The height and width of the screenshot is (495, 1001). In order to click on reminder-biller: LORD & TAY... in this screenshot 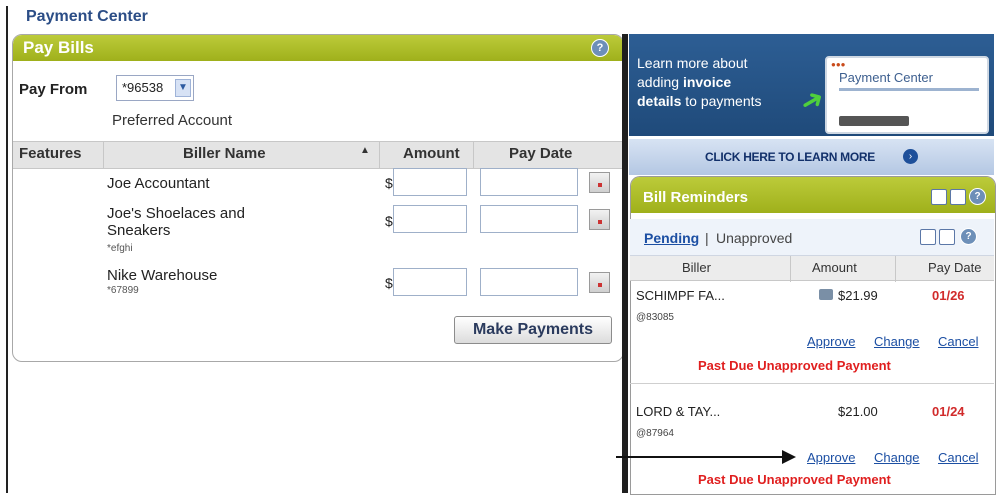, I will do `click(678, 411)`.